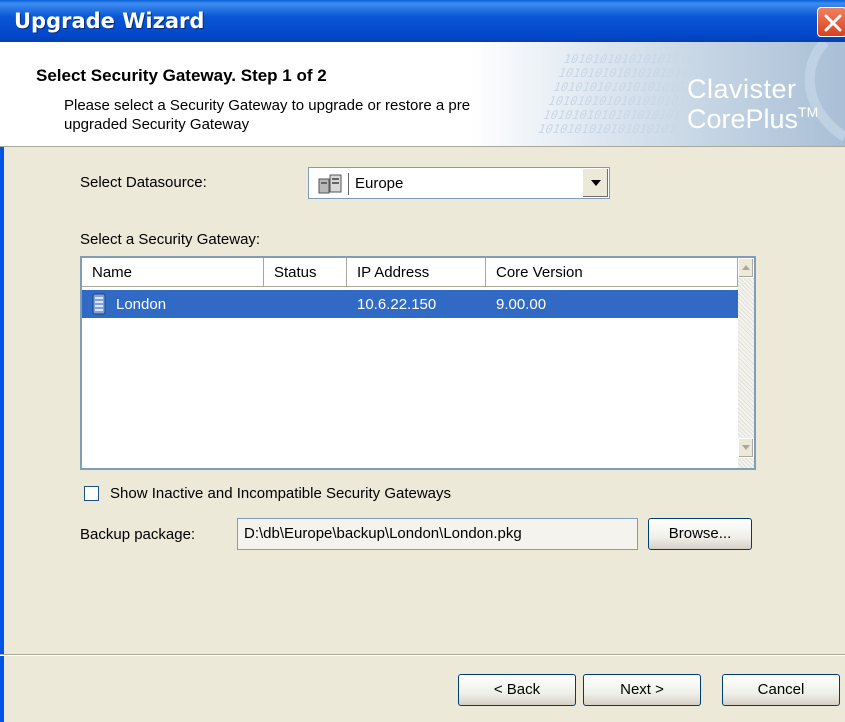 The height and width of the screenshot is (722, 845). What do you see at coordinates (379, 183) in the screenshot?
I see `datasource-value: Europe` at bounding box center [379, 183].